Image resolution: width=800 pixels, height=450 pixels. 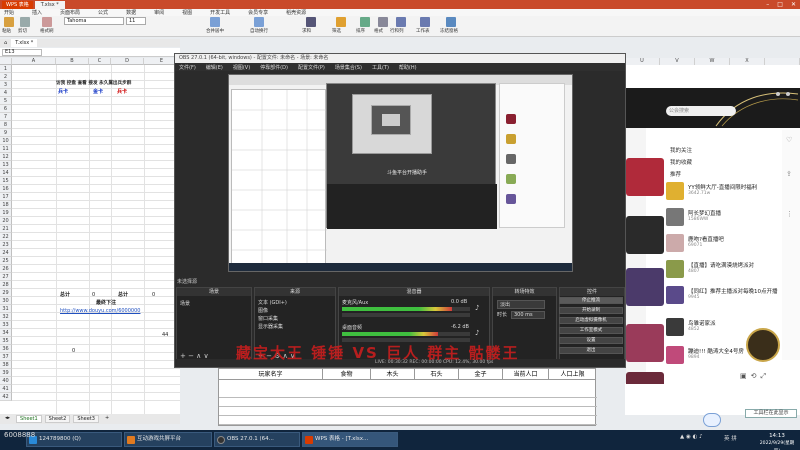 I want to click on row-header: 8, so click(x=6, y=125).